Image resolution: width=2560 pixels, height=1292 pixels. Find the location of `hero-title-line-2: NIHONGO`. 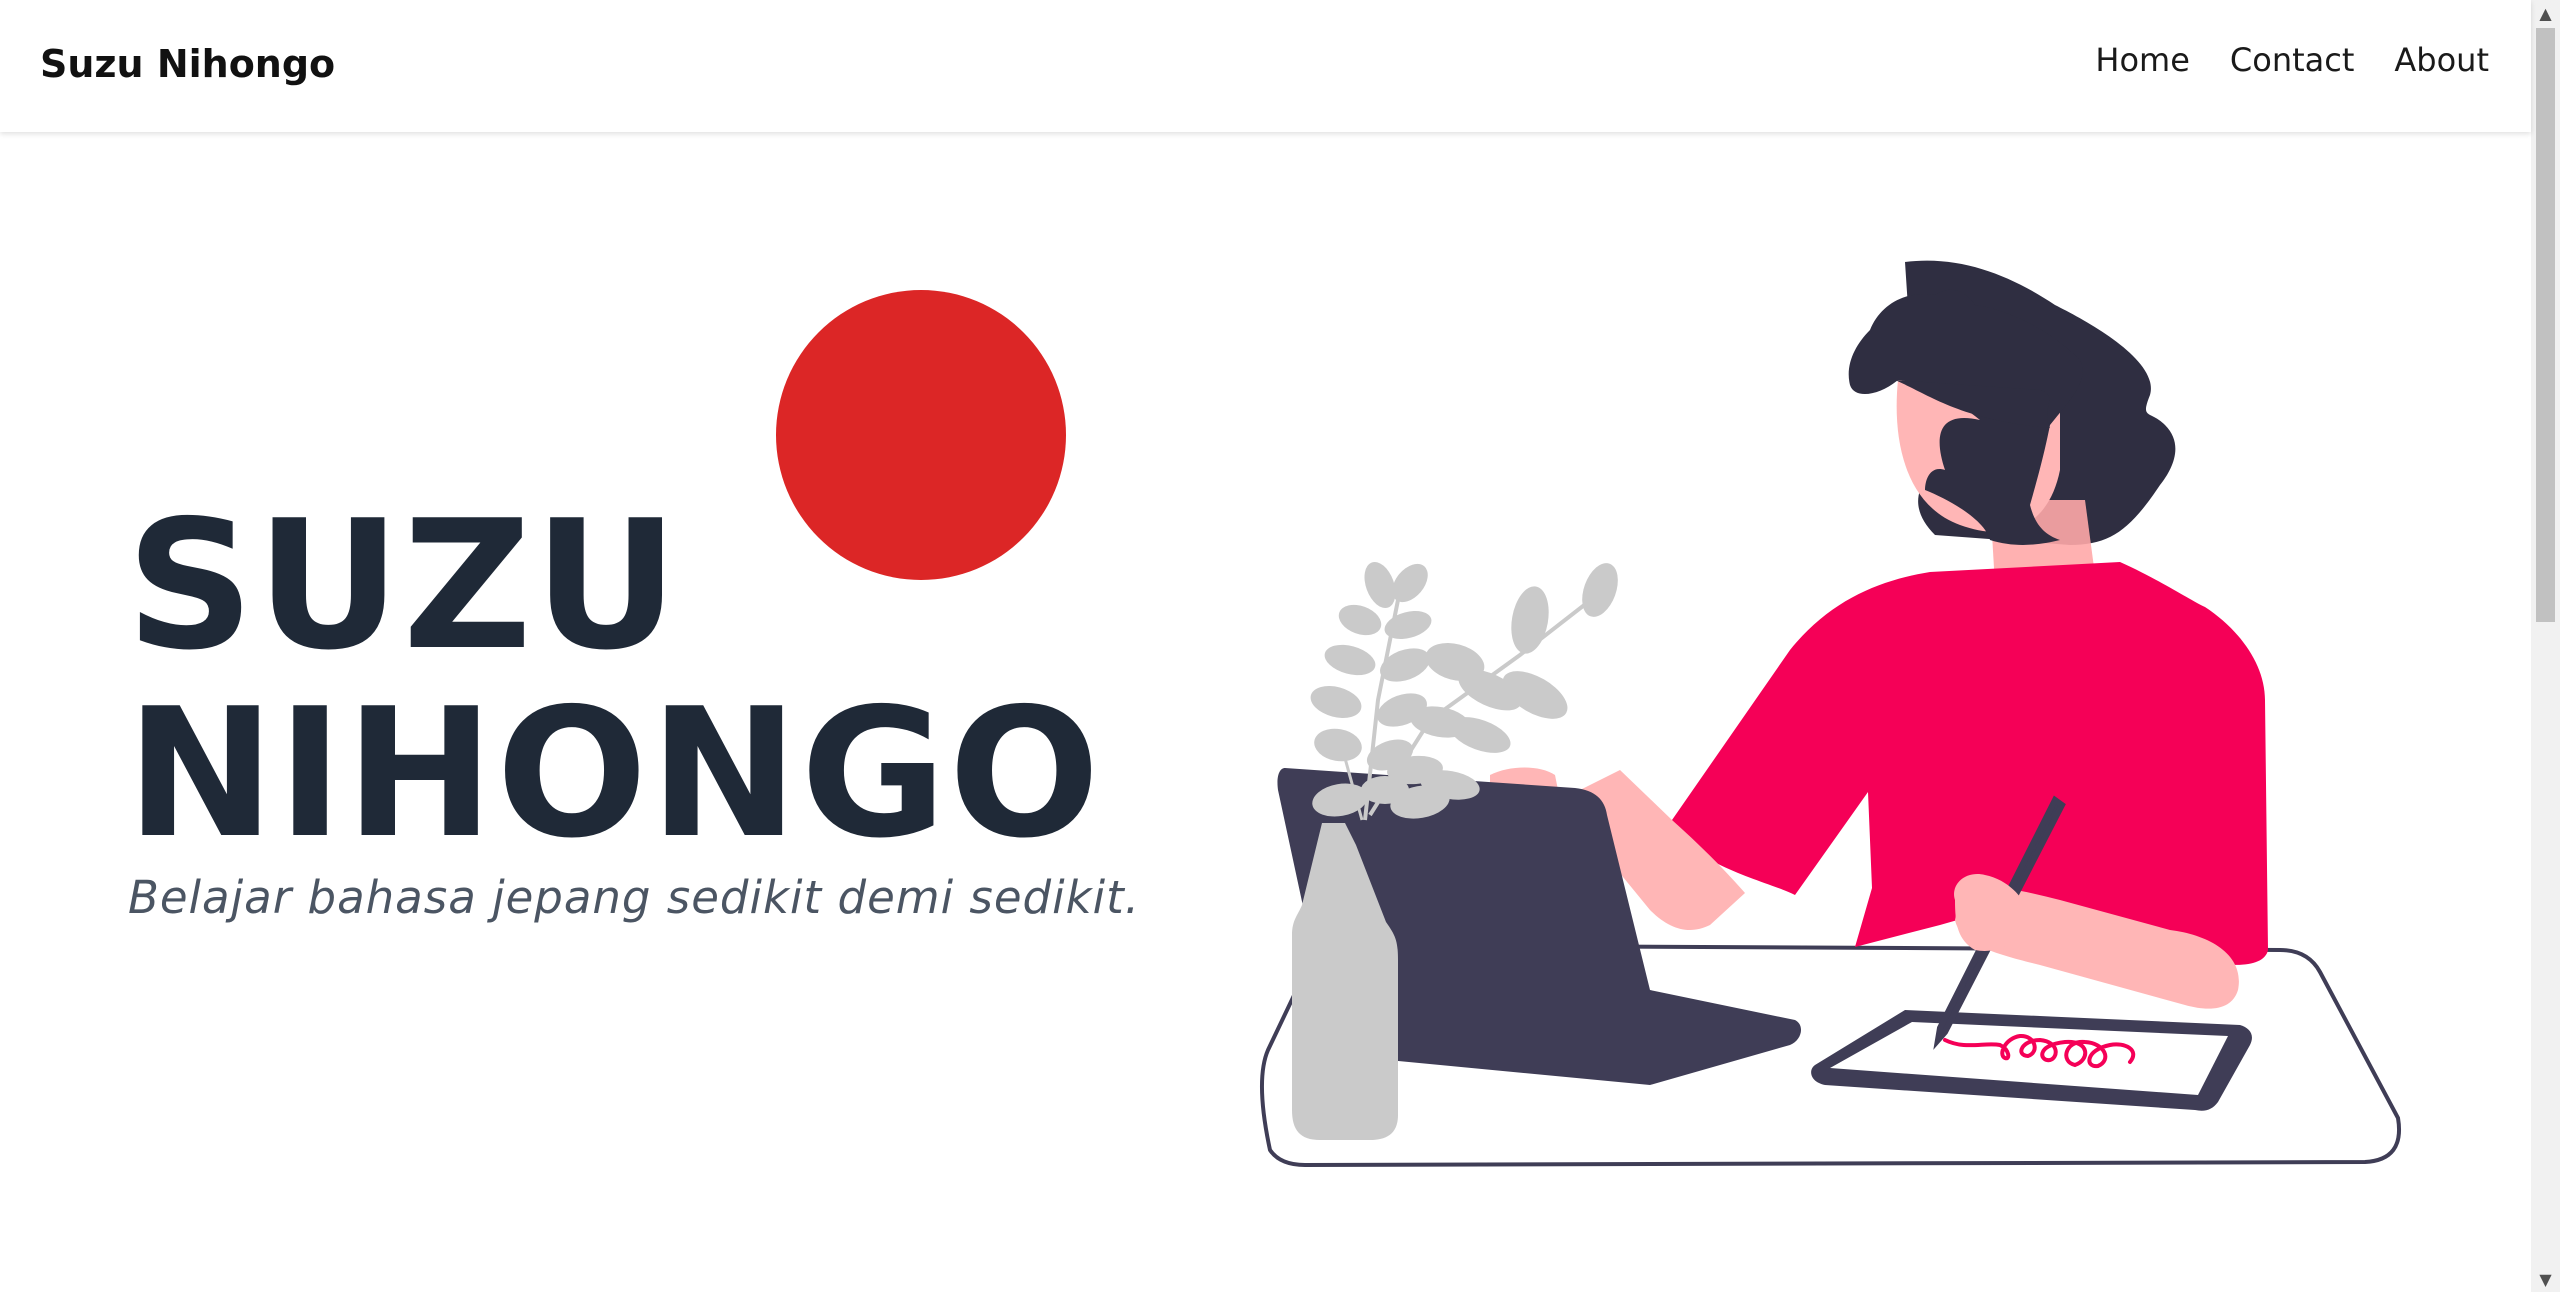

hero-title-line-2: NIHONGO is located at coordinates (614, 773).